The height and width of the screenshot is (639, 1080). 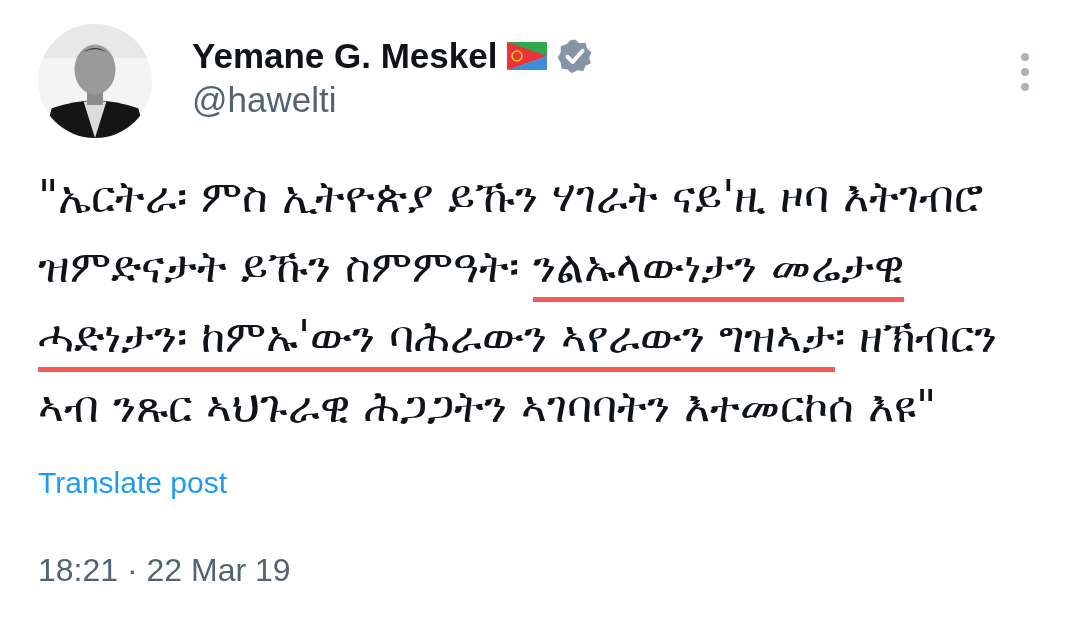 What do you see at coordinates (164, 570) in the screenshot?
I see `timestamp: 18:21 · 22 Mar 19` at bounding box center [164, 570].